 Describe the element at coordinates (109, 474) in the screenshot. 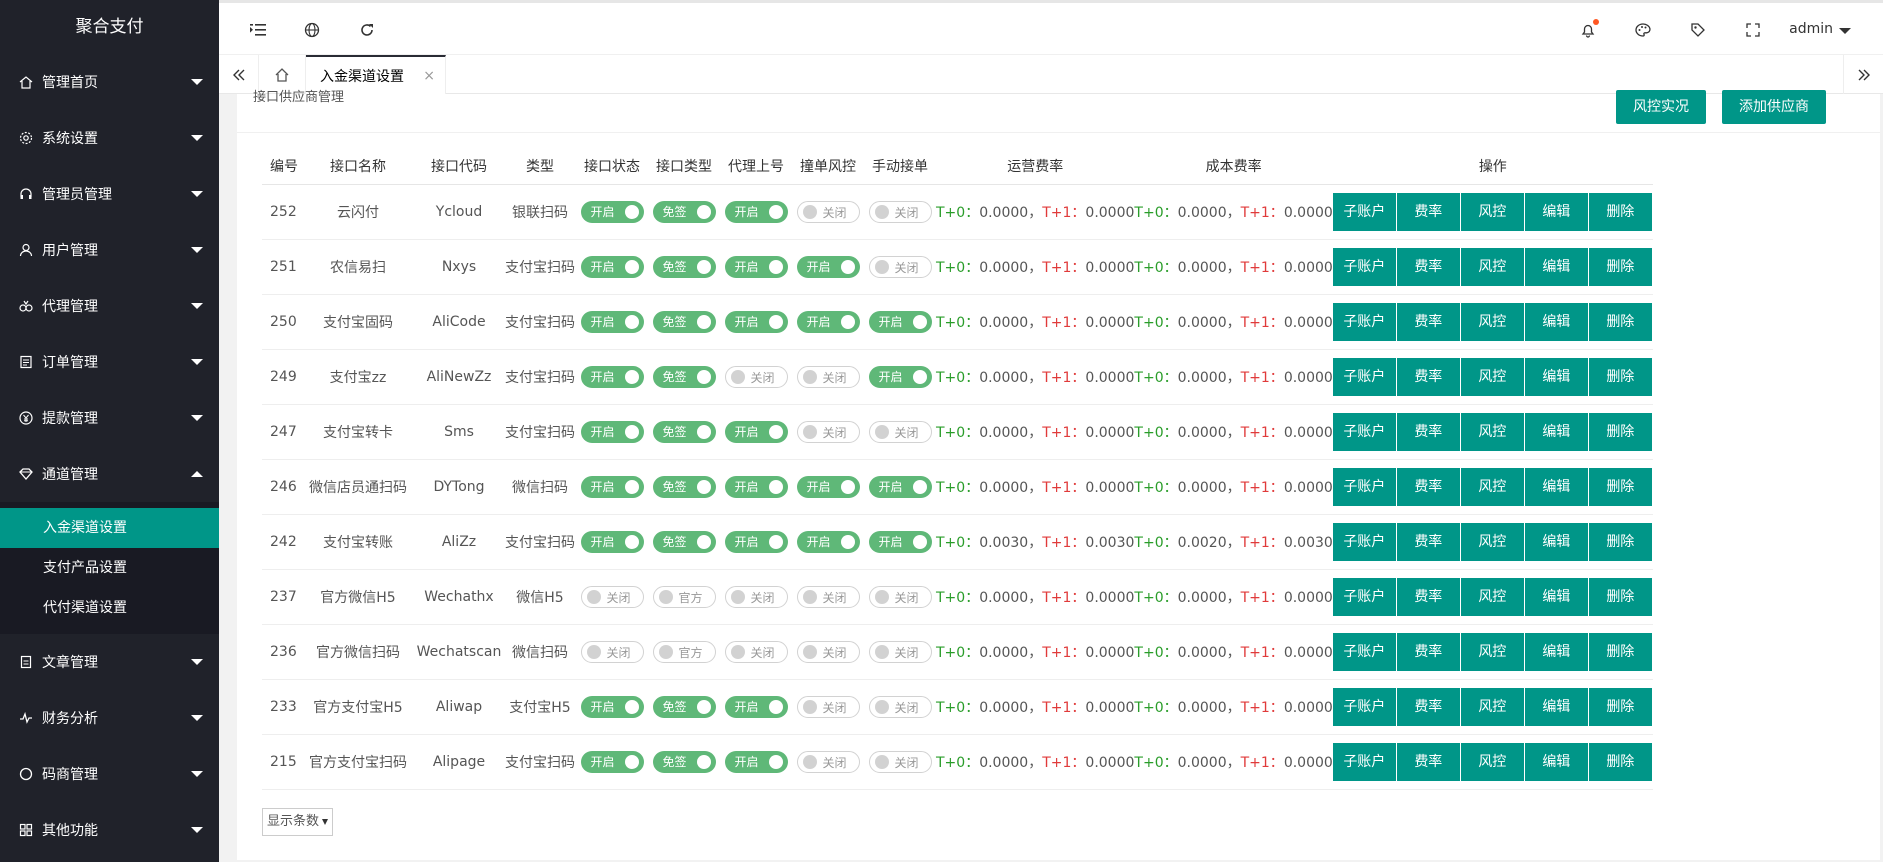

I see `sidebar-item: 通道管理` at that location.